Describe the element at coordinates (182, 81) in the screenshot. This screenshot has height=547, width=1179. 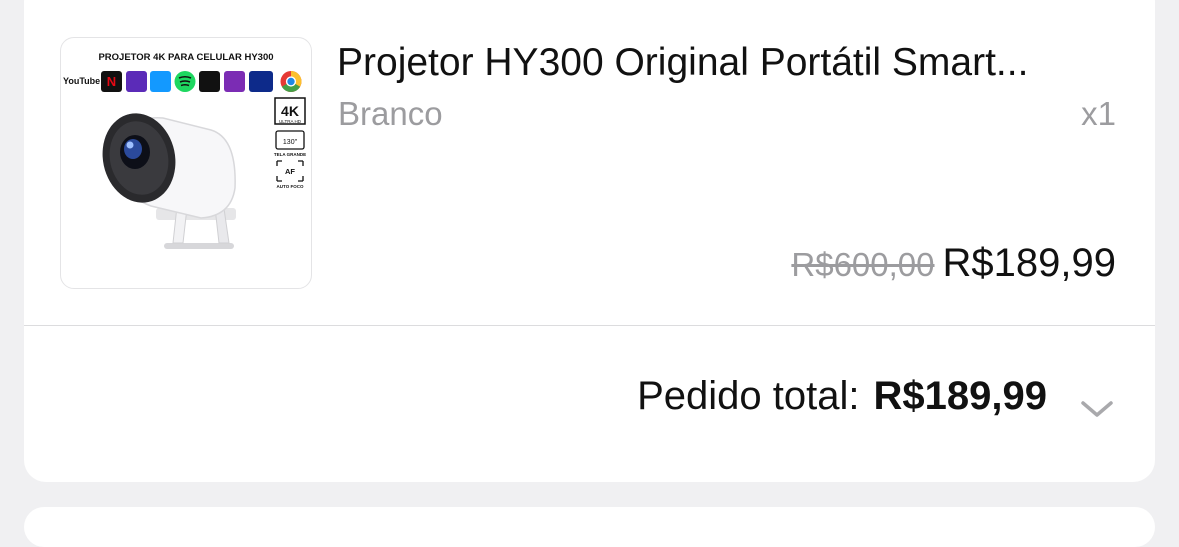
I see `app-icons: YouTube N` at that location.